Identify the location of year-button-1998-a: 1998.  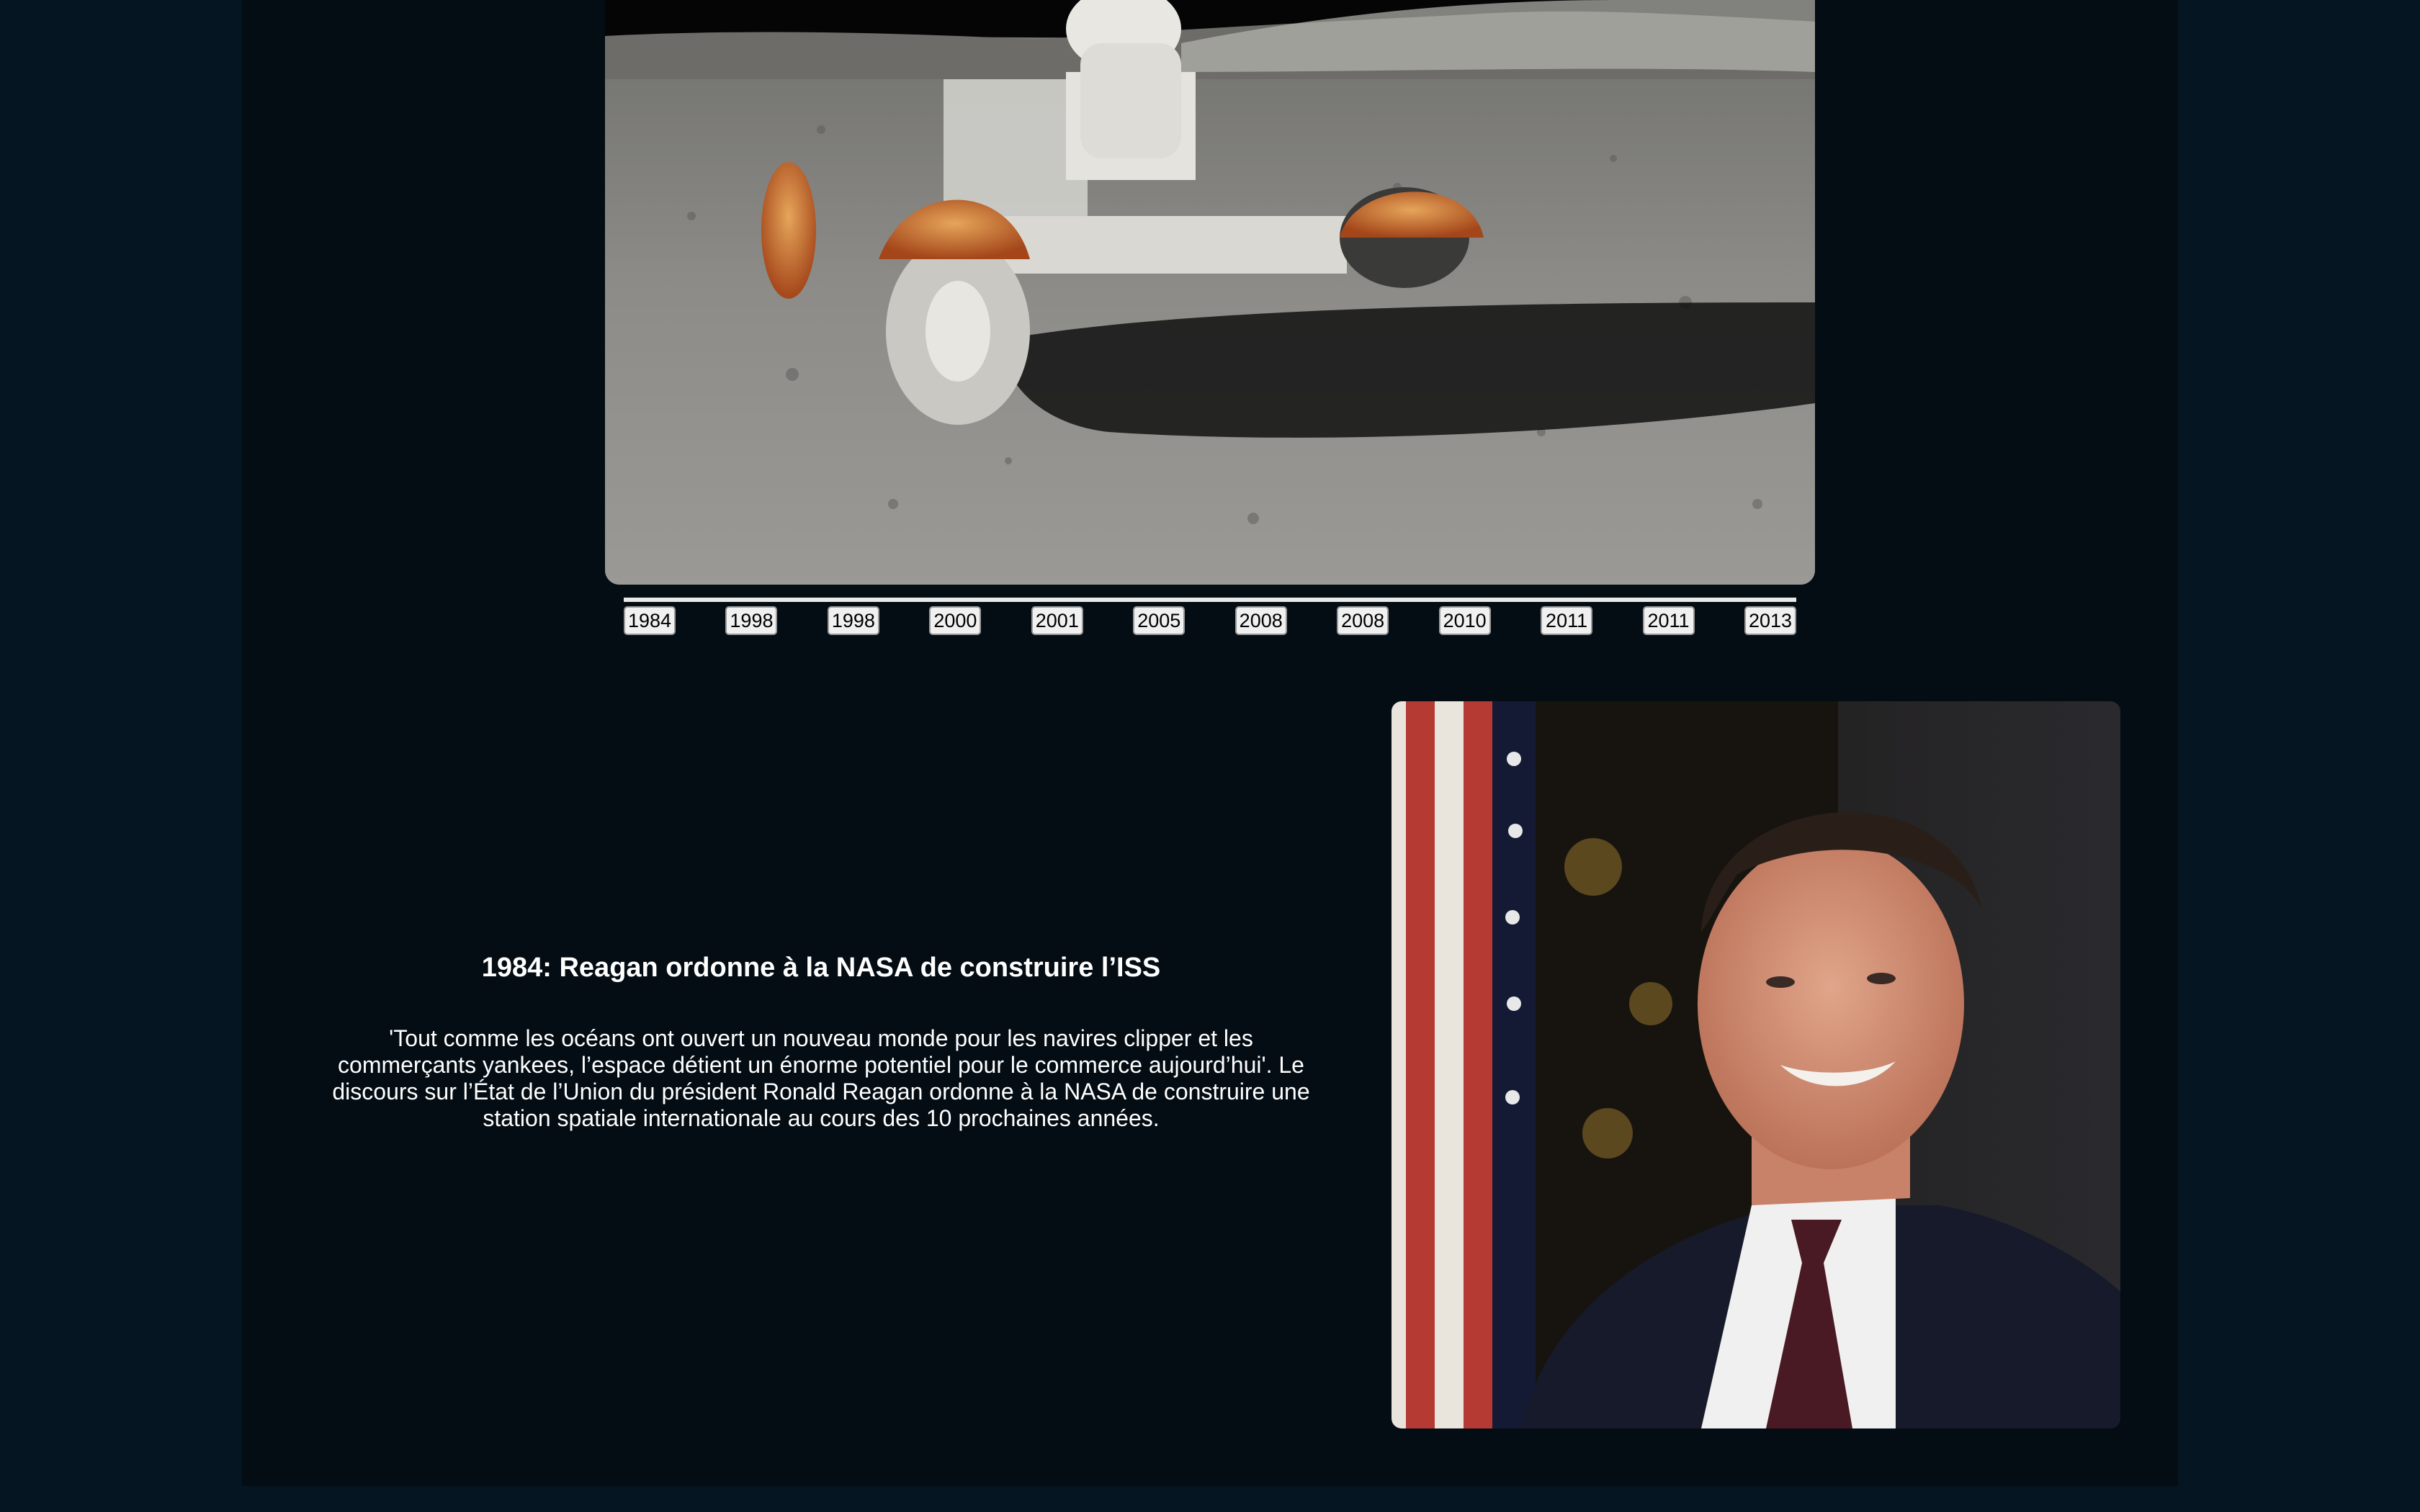
(751, 620).